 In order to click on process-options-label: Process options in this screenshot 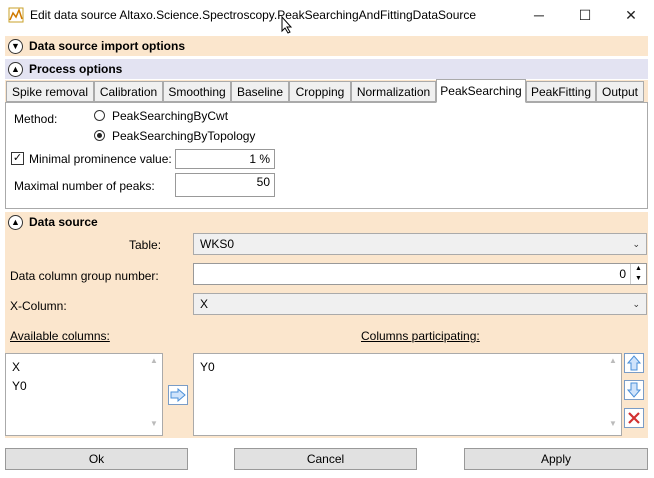, I will do `click(76, 69)`.